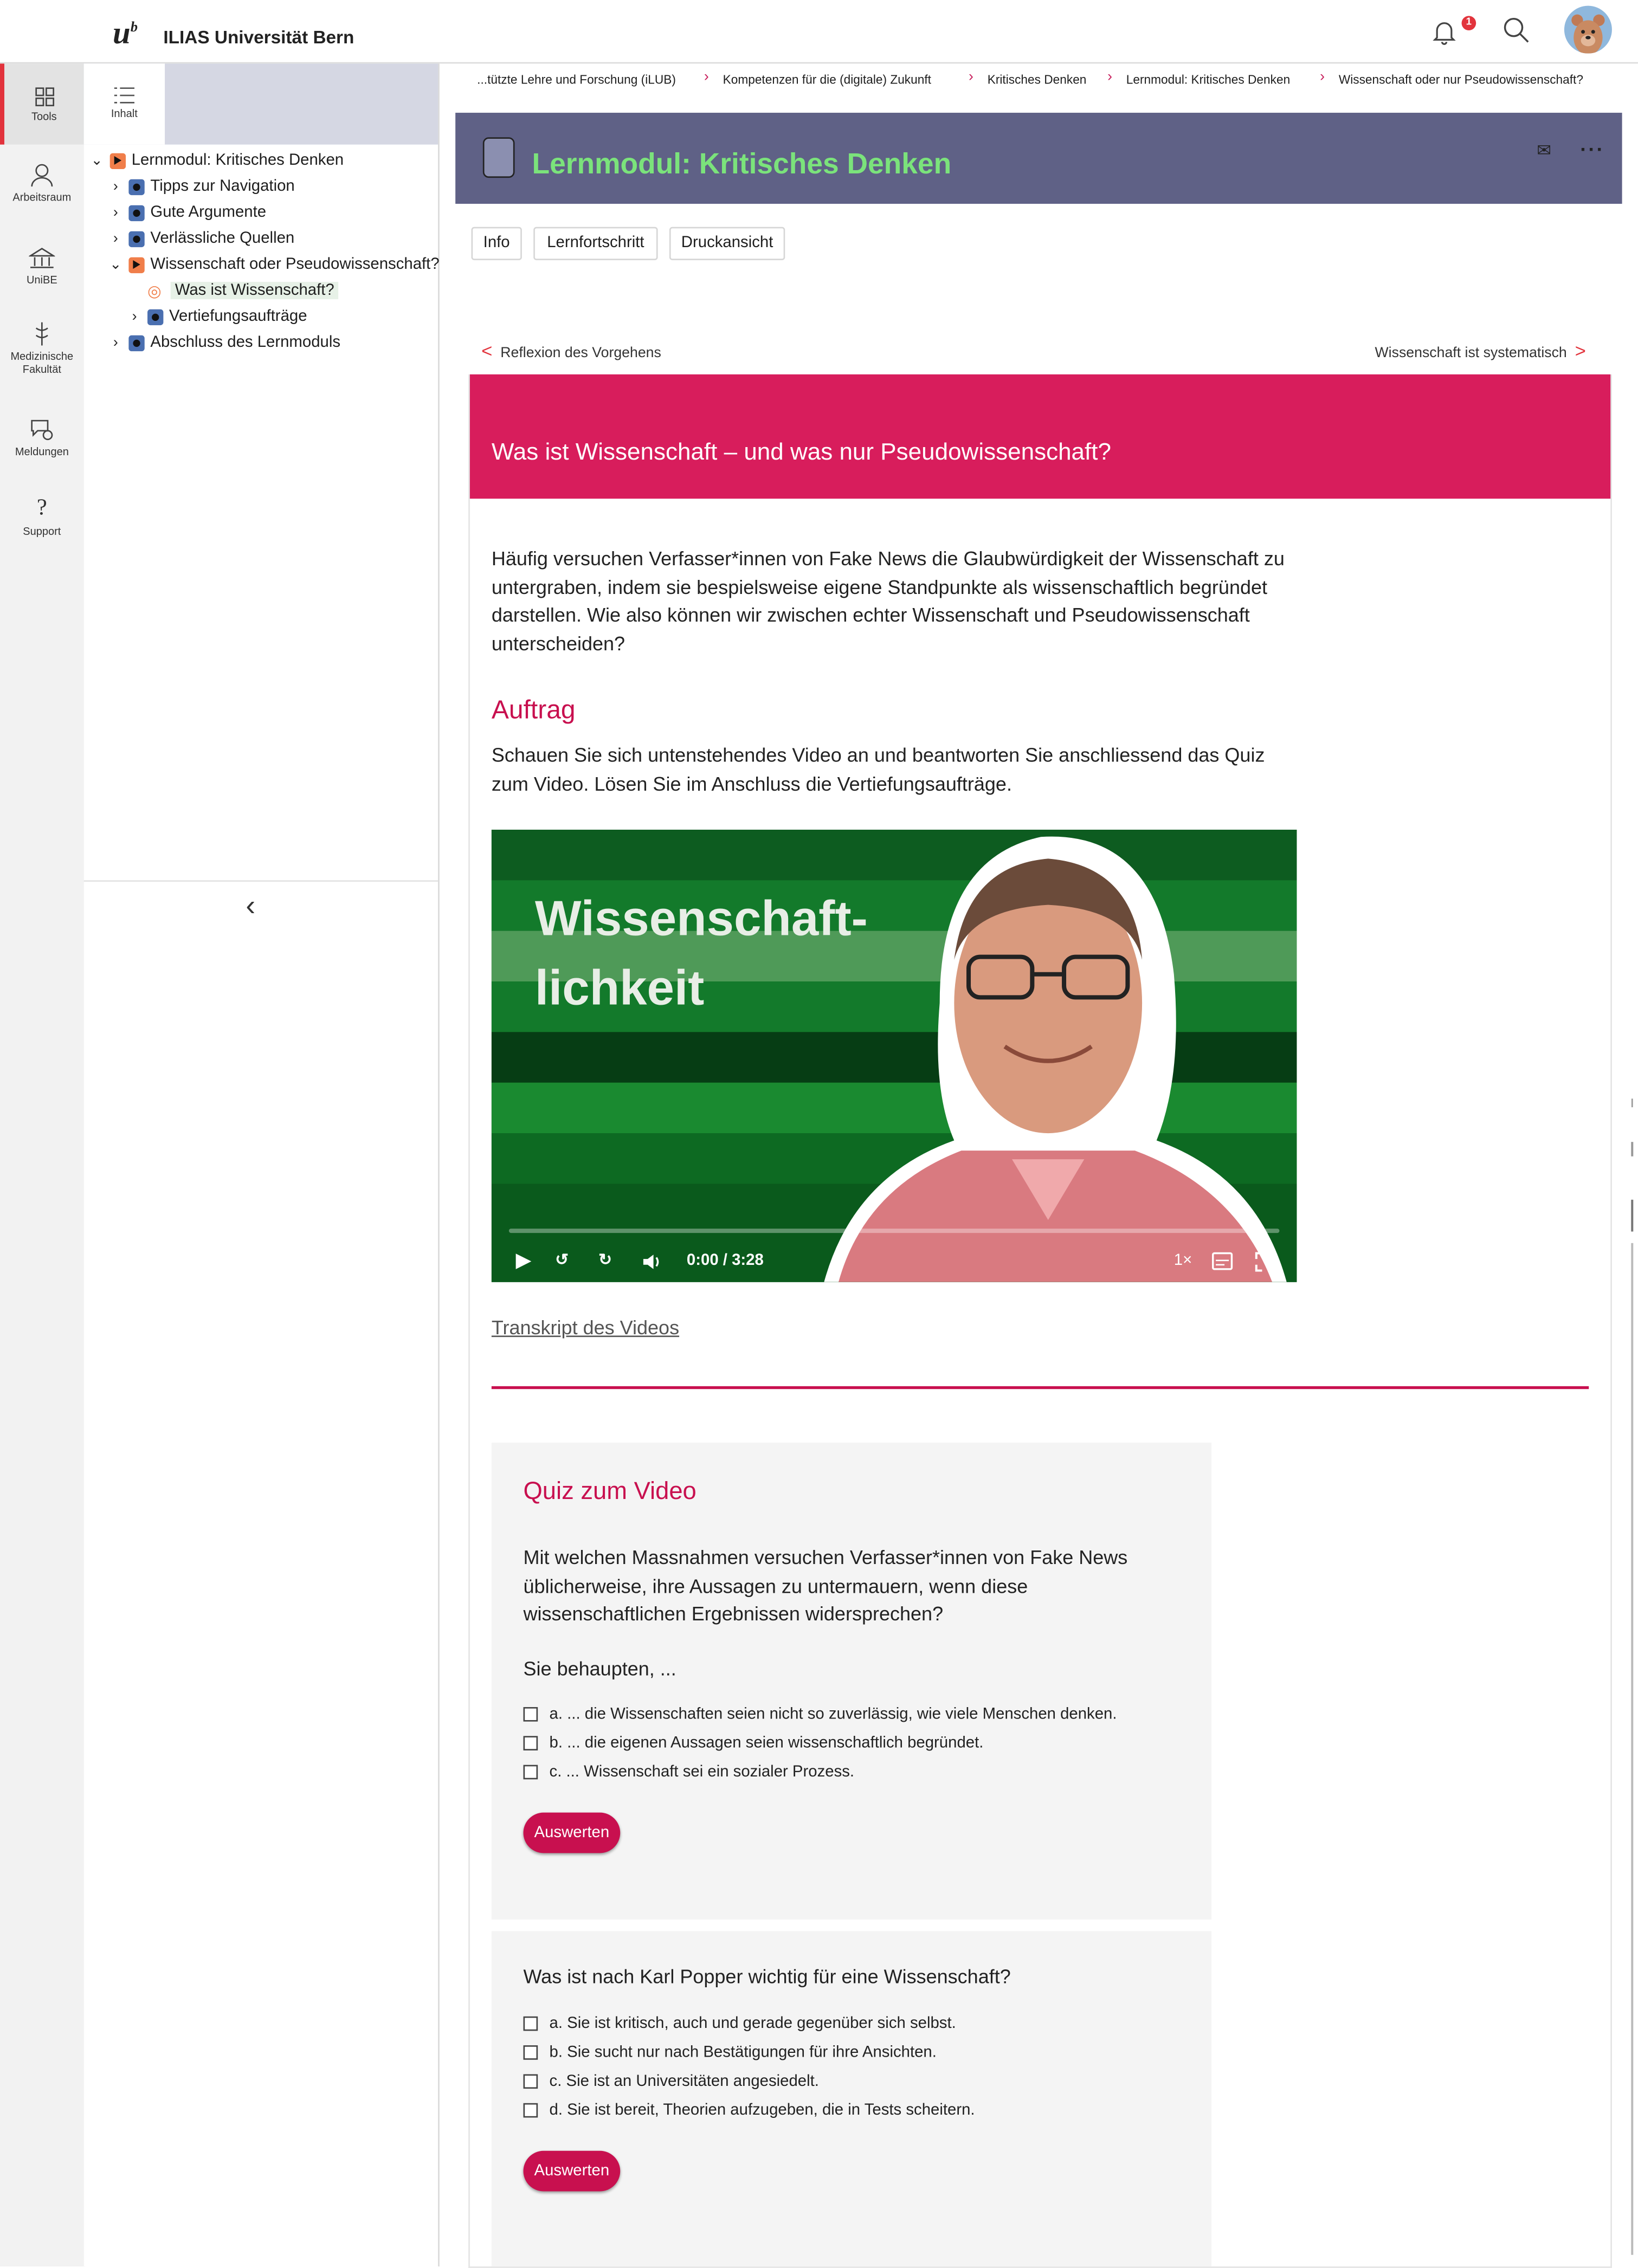 The image size is (1638, 2268). Describe the element at coordinates (571, 351) in the screenshot. I see `previous-page-link: < Reflexion des Vorgehens` at that location.